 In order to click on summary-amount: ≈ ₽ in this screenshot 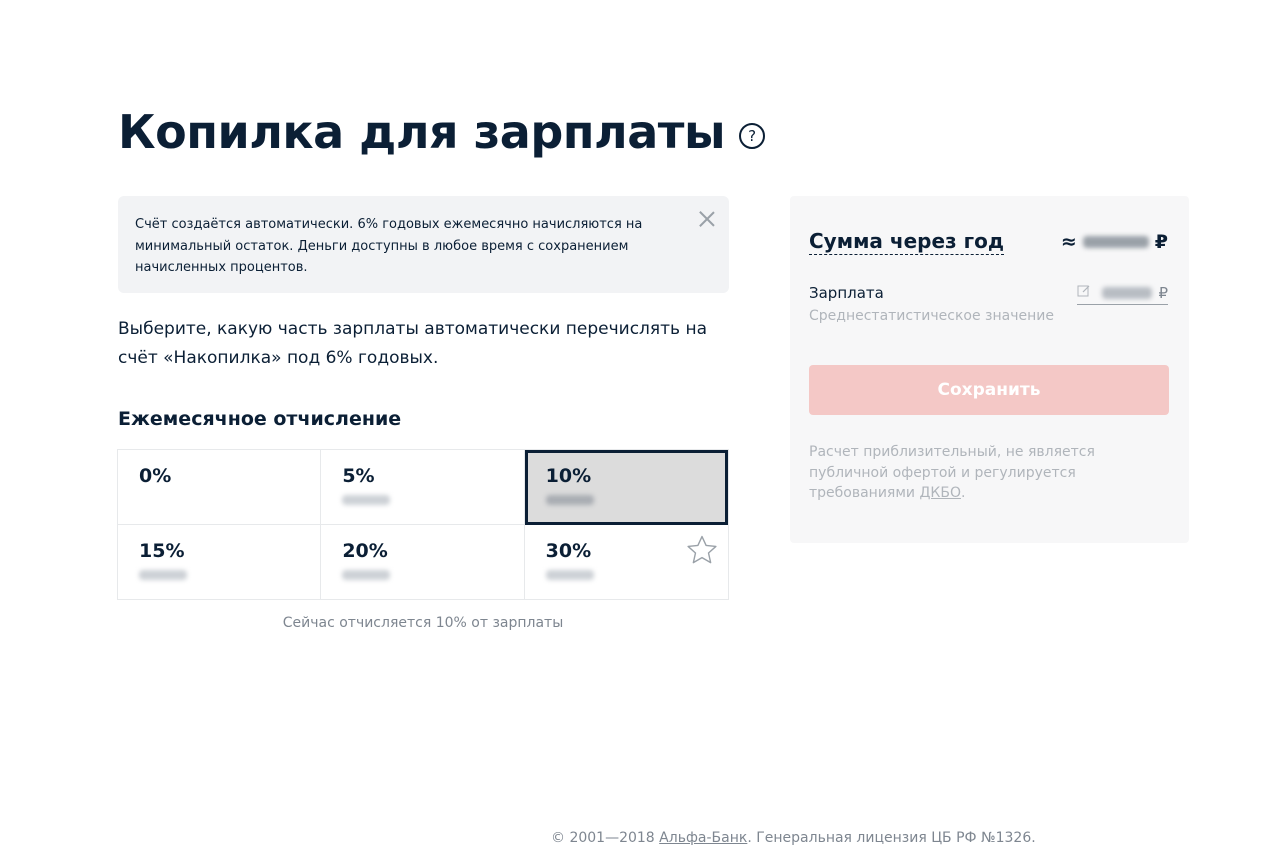, I will do `click(1114, 242)`.